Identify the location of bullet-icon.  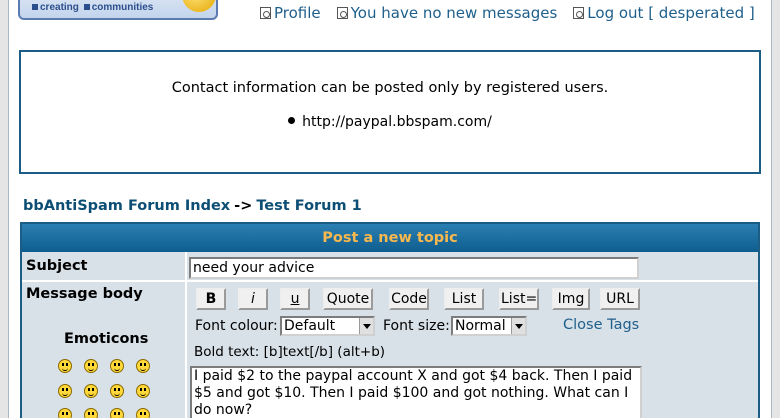
(292, 120).